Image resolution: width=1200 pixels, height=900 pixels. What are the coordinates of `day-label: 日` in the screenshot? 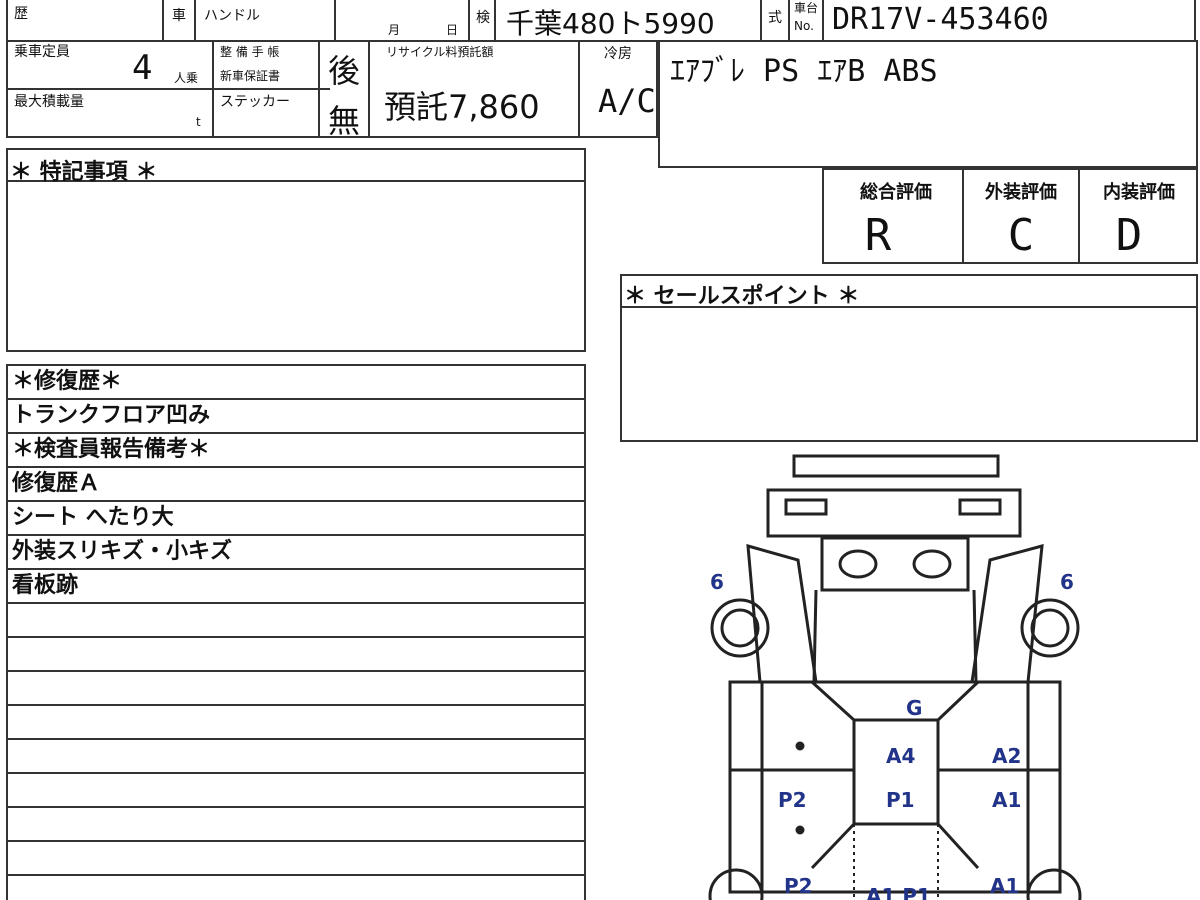 It's located at (452, 30).